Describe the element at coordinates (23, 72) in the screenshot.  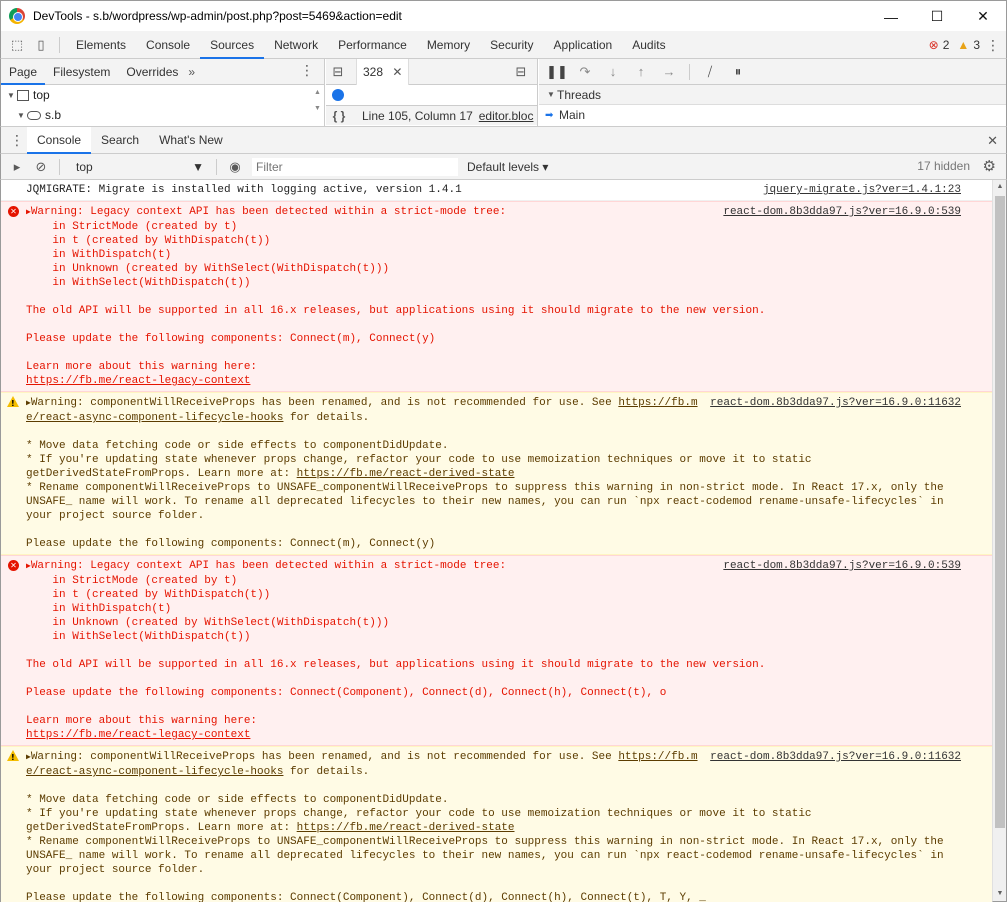
I see `tab-page: Page` at that location.